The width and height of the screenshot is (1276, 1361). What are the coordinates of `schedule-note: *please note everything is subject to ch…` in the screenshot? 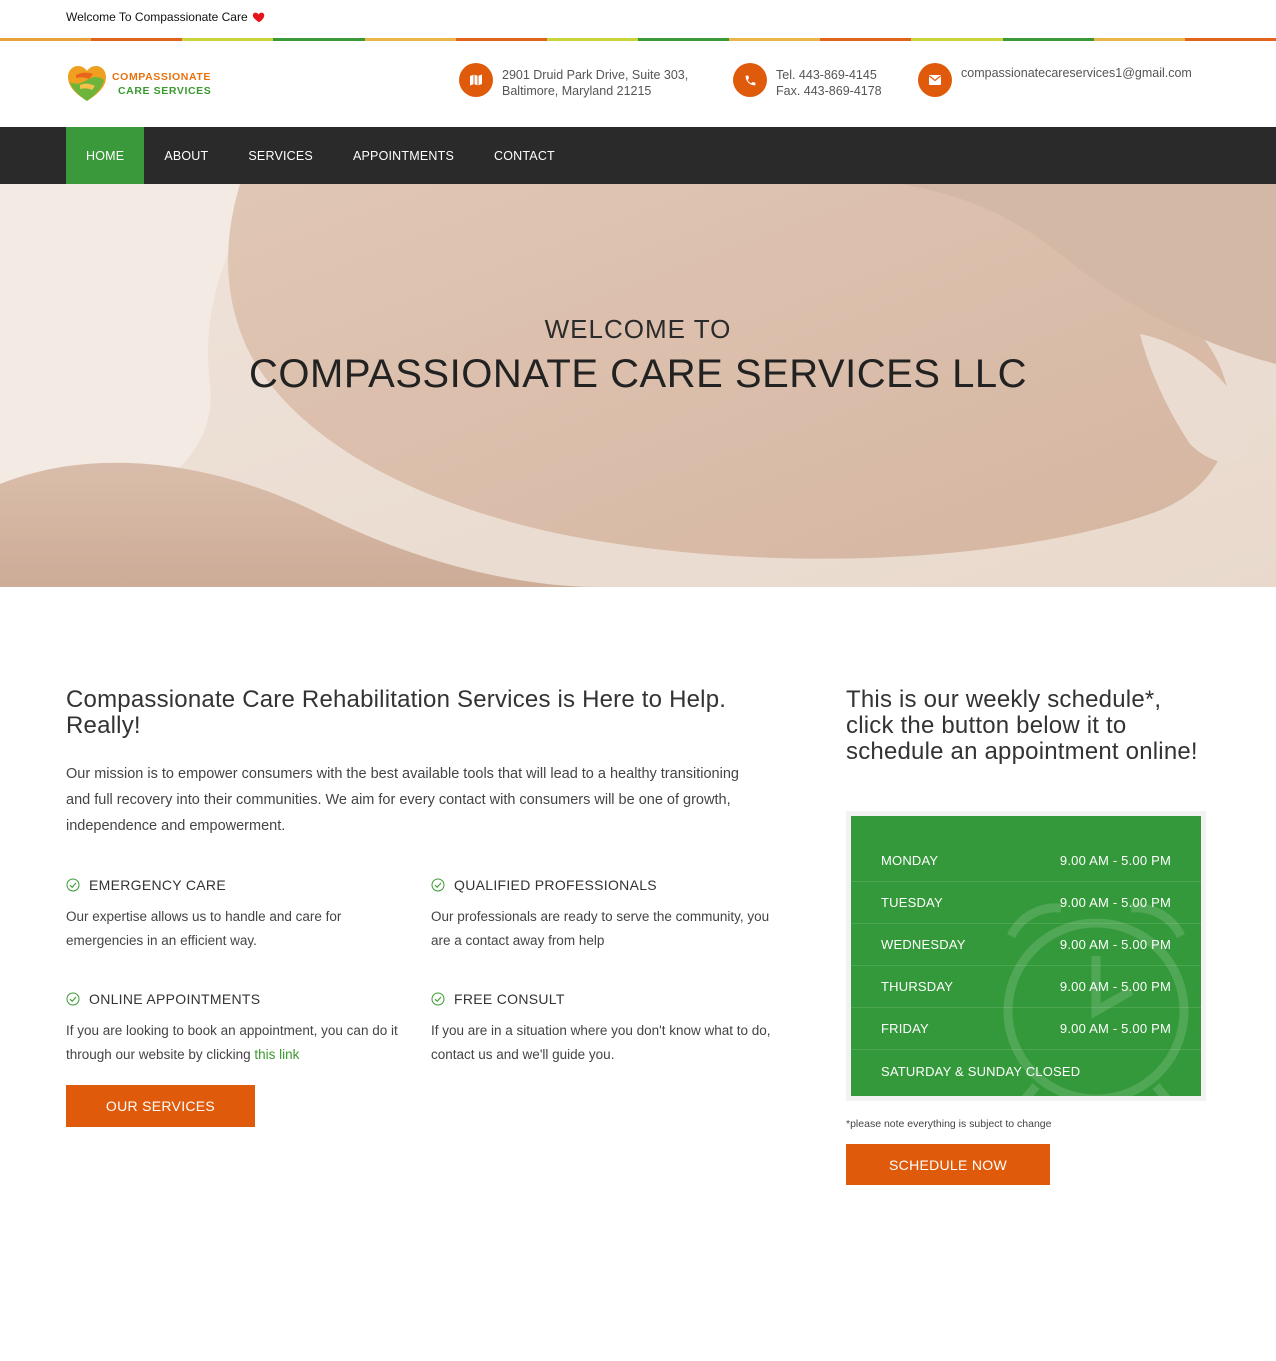 It's located at (949, 1124).